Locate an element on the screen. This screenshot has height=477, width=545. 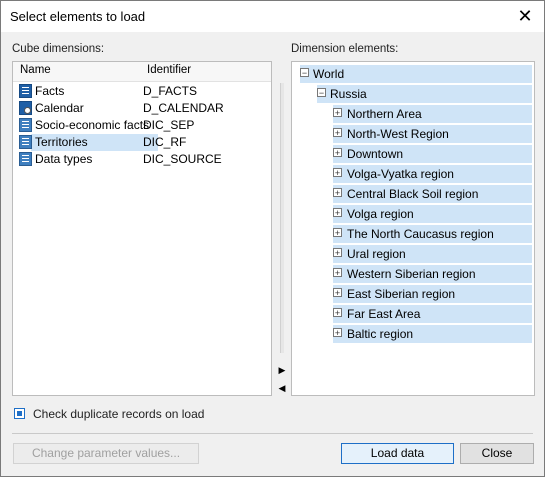
dimension-row: Territories DIC_RF is located at coordinates (145, 142).